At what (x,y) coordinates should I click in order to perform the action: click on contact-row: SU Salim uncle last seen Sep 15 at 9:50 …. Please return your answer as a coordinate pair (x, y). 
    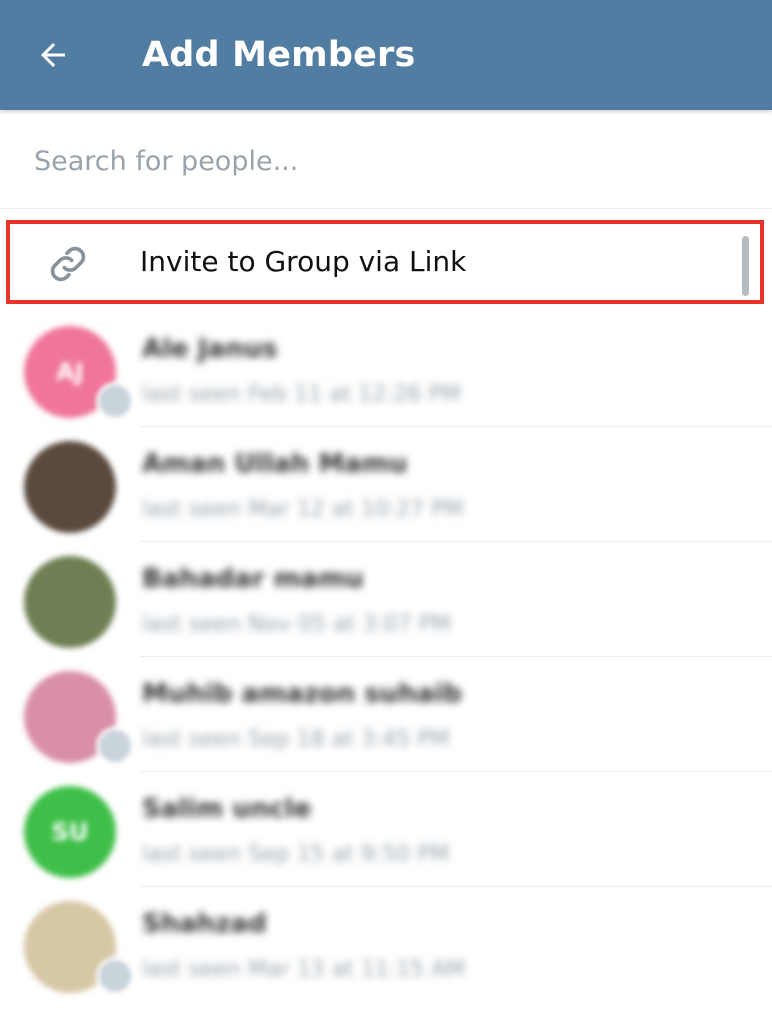
    Looking at the image, I should click on (386, 829).